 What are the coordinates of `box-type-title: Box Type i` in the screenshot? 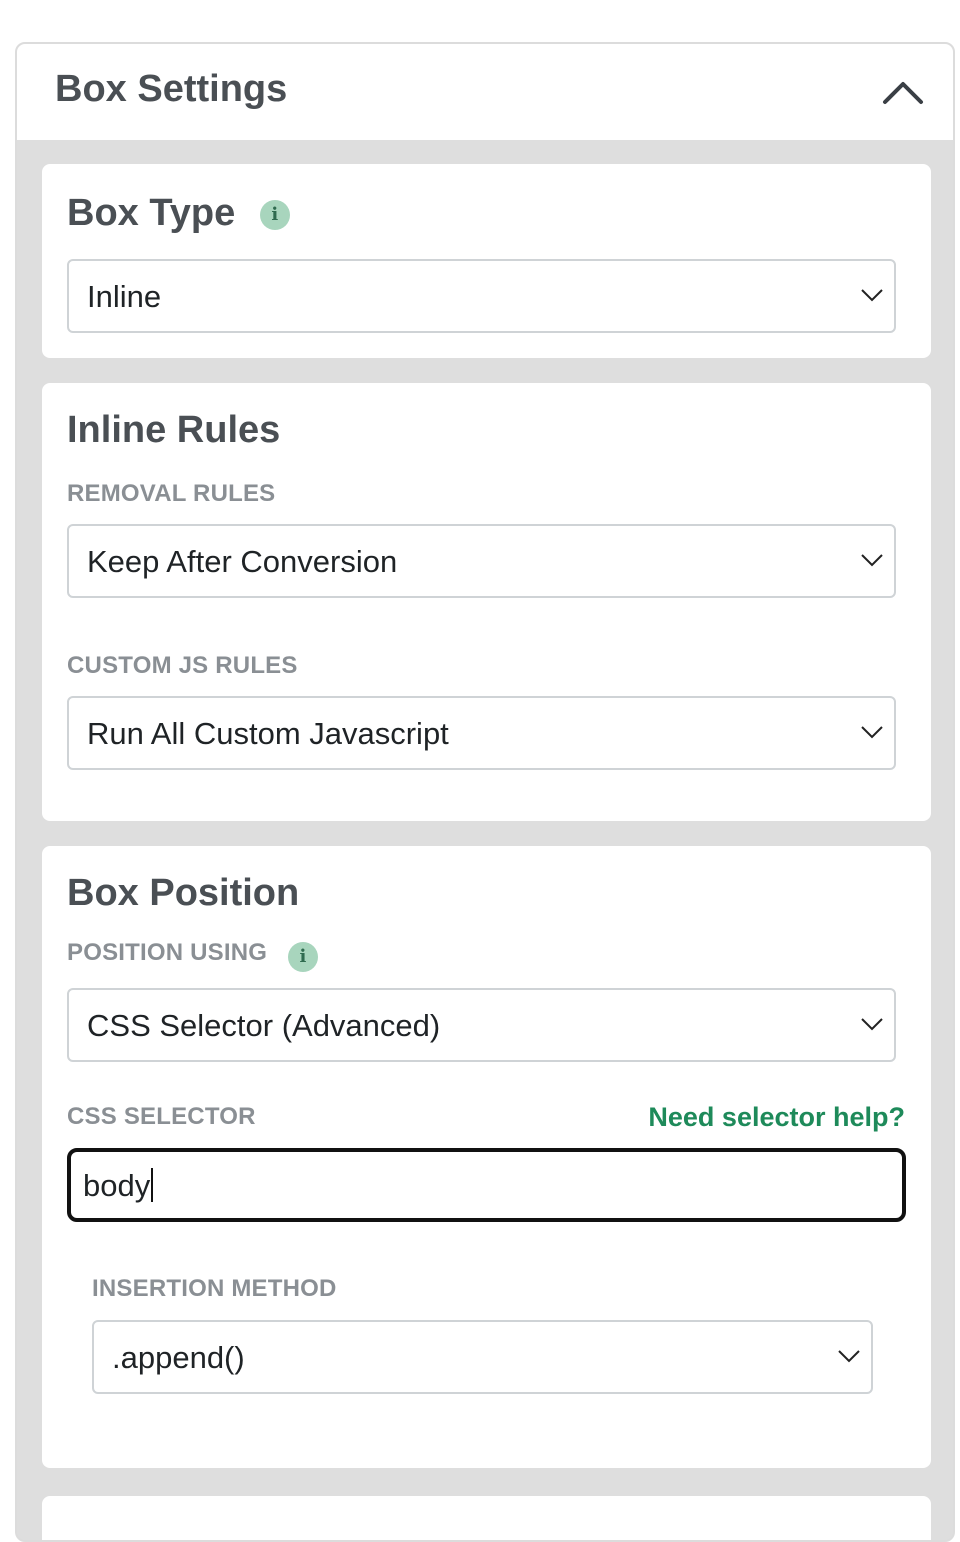 It's located at (178, 213).